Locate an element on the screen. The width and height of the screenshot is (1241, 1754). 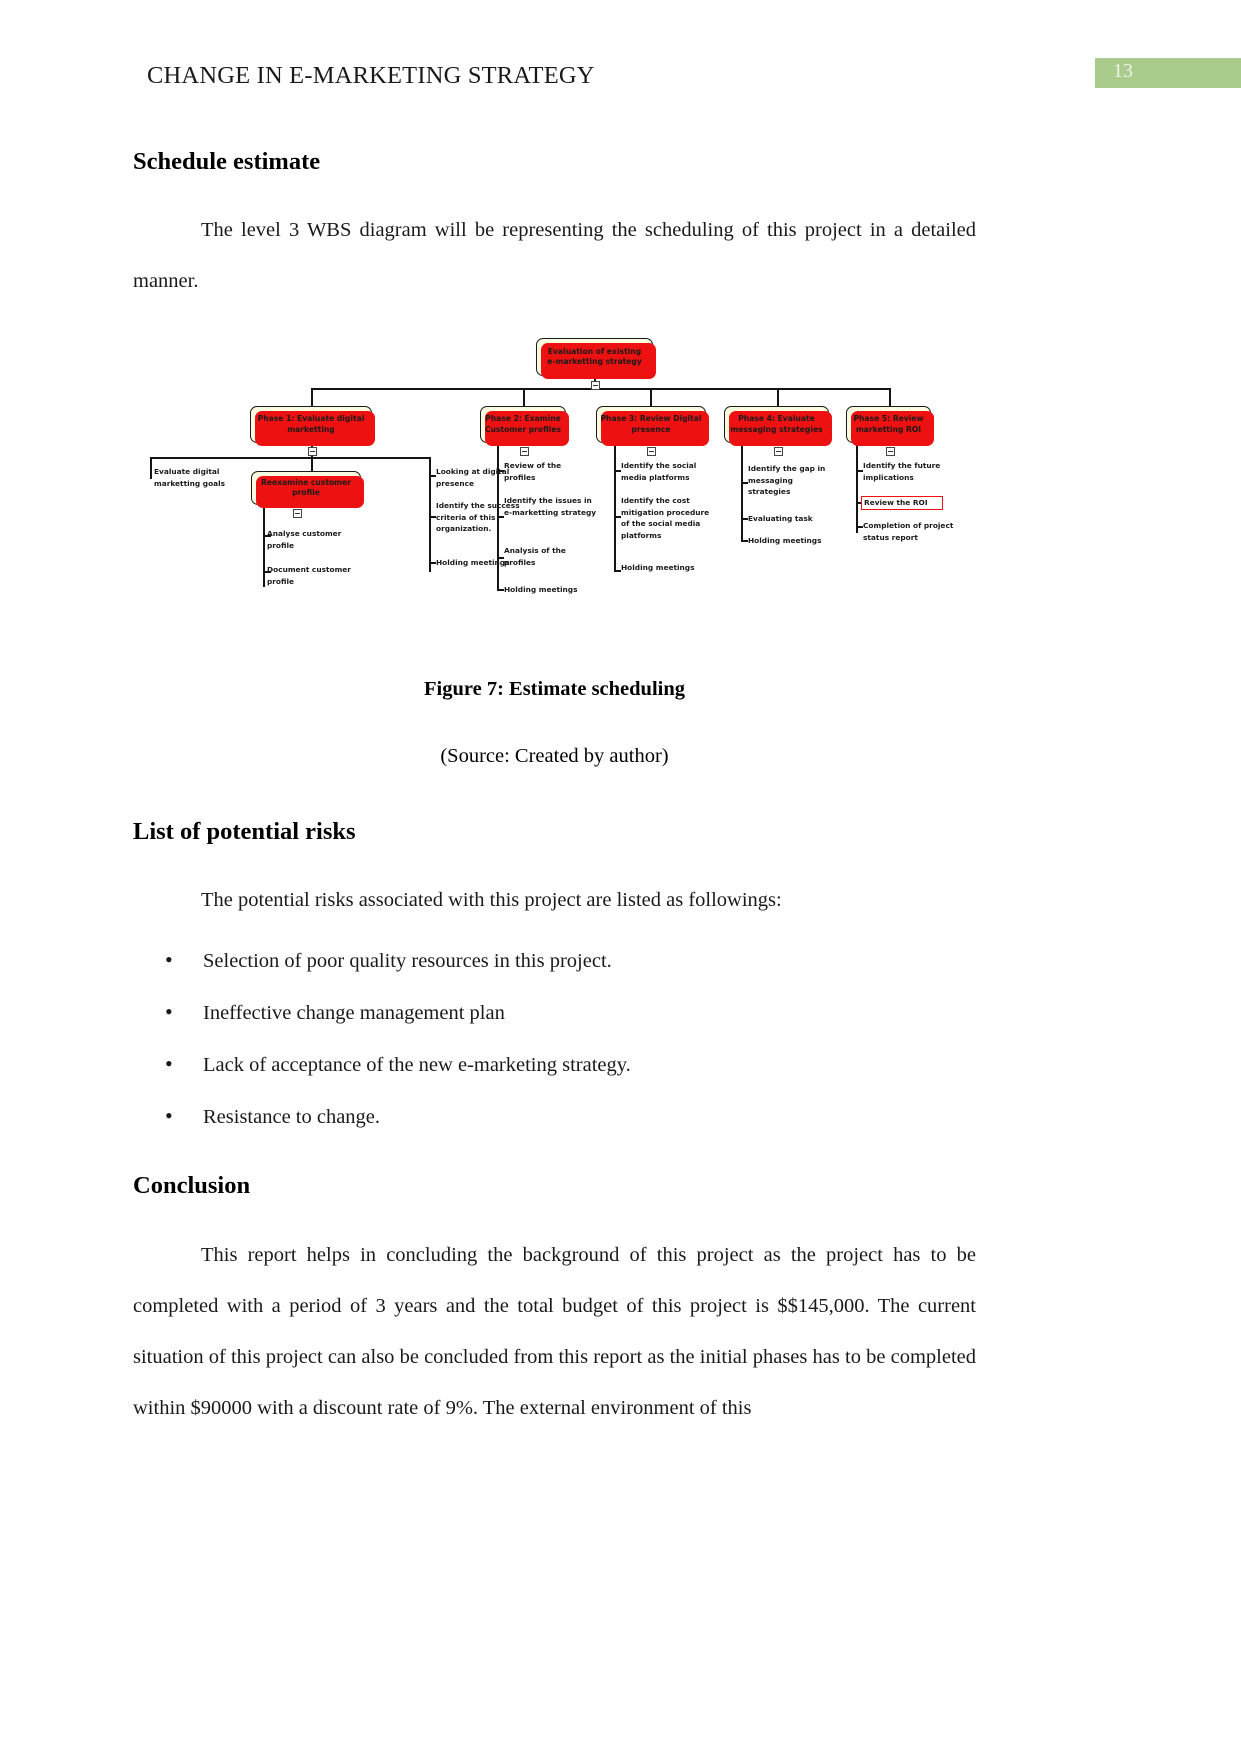
wbs-leaf-review-roi: Review the ROI is located at coordinates (902, 503).